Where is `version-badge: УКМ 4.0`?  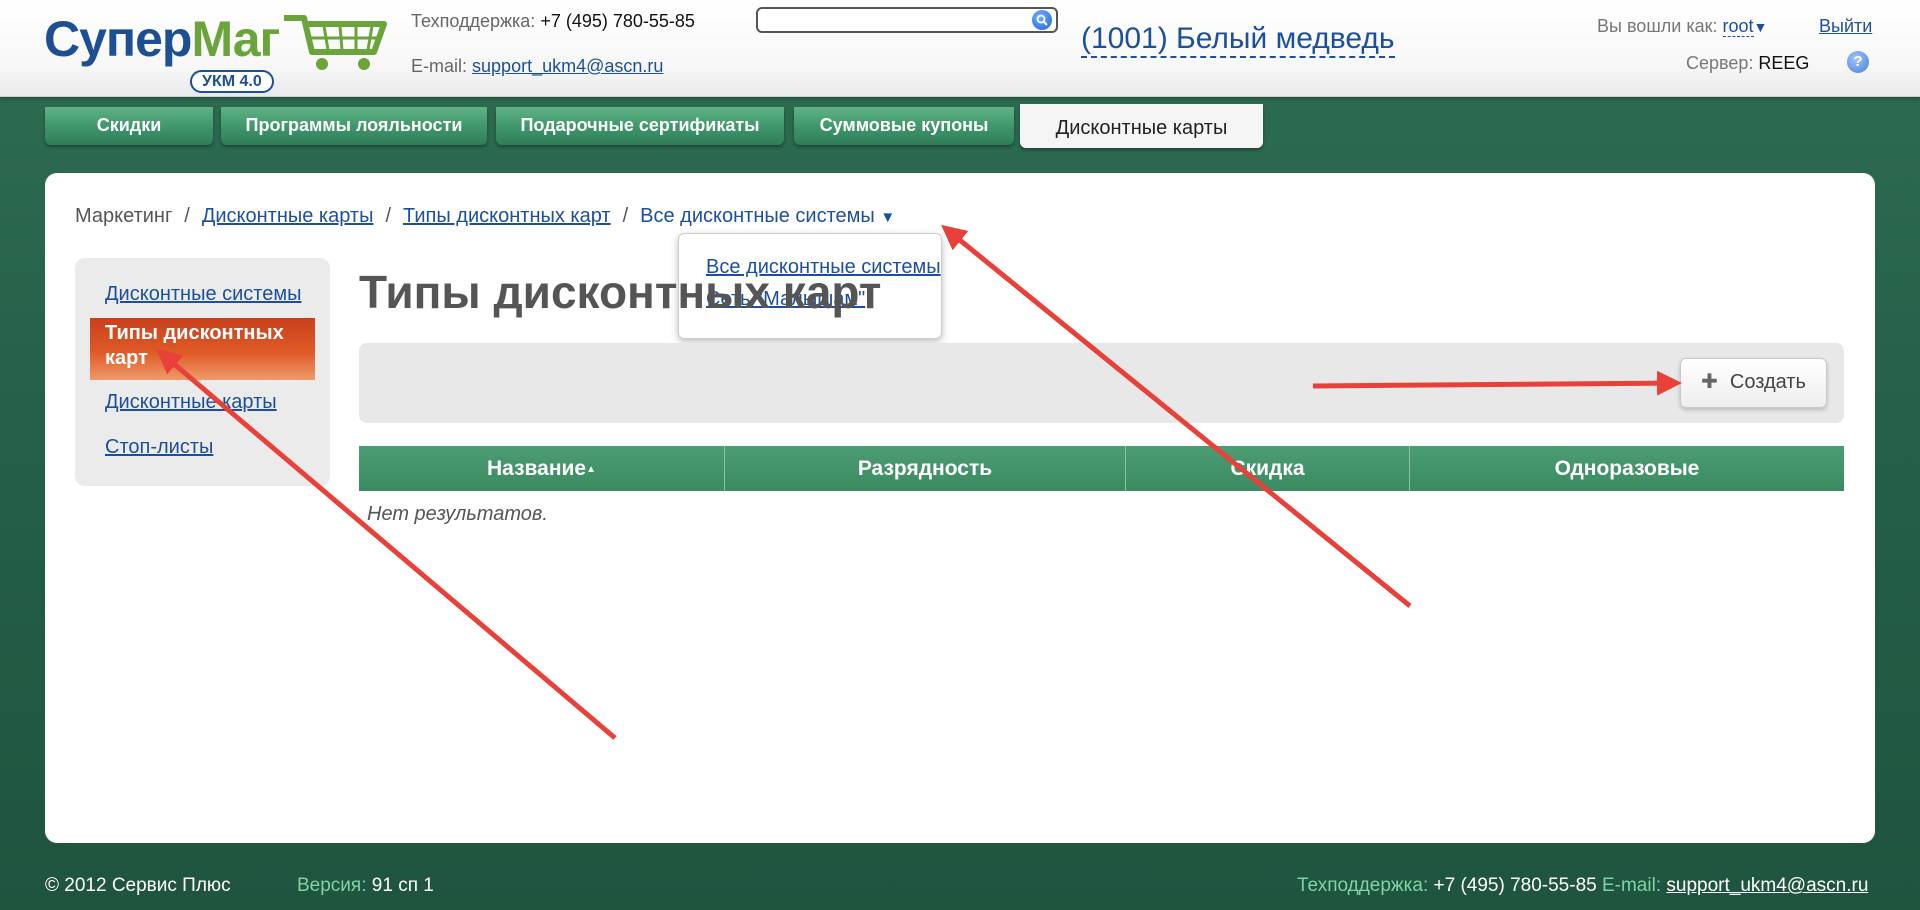 version-badge: УКМ 4.0 is located at coordinates (232, 81).